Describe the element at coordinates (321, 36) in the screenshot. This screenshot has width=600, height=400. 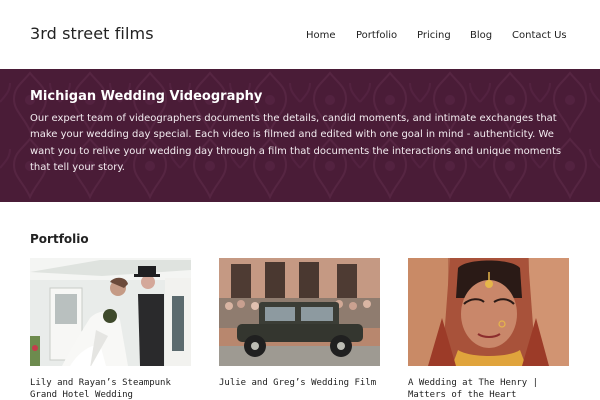
I see `nav-home-link: Home` at that location.